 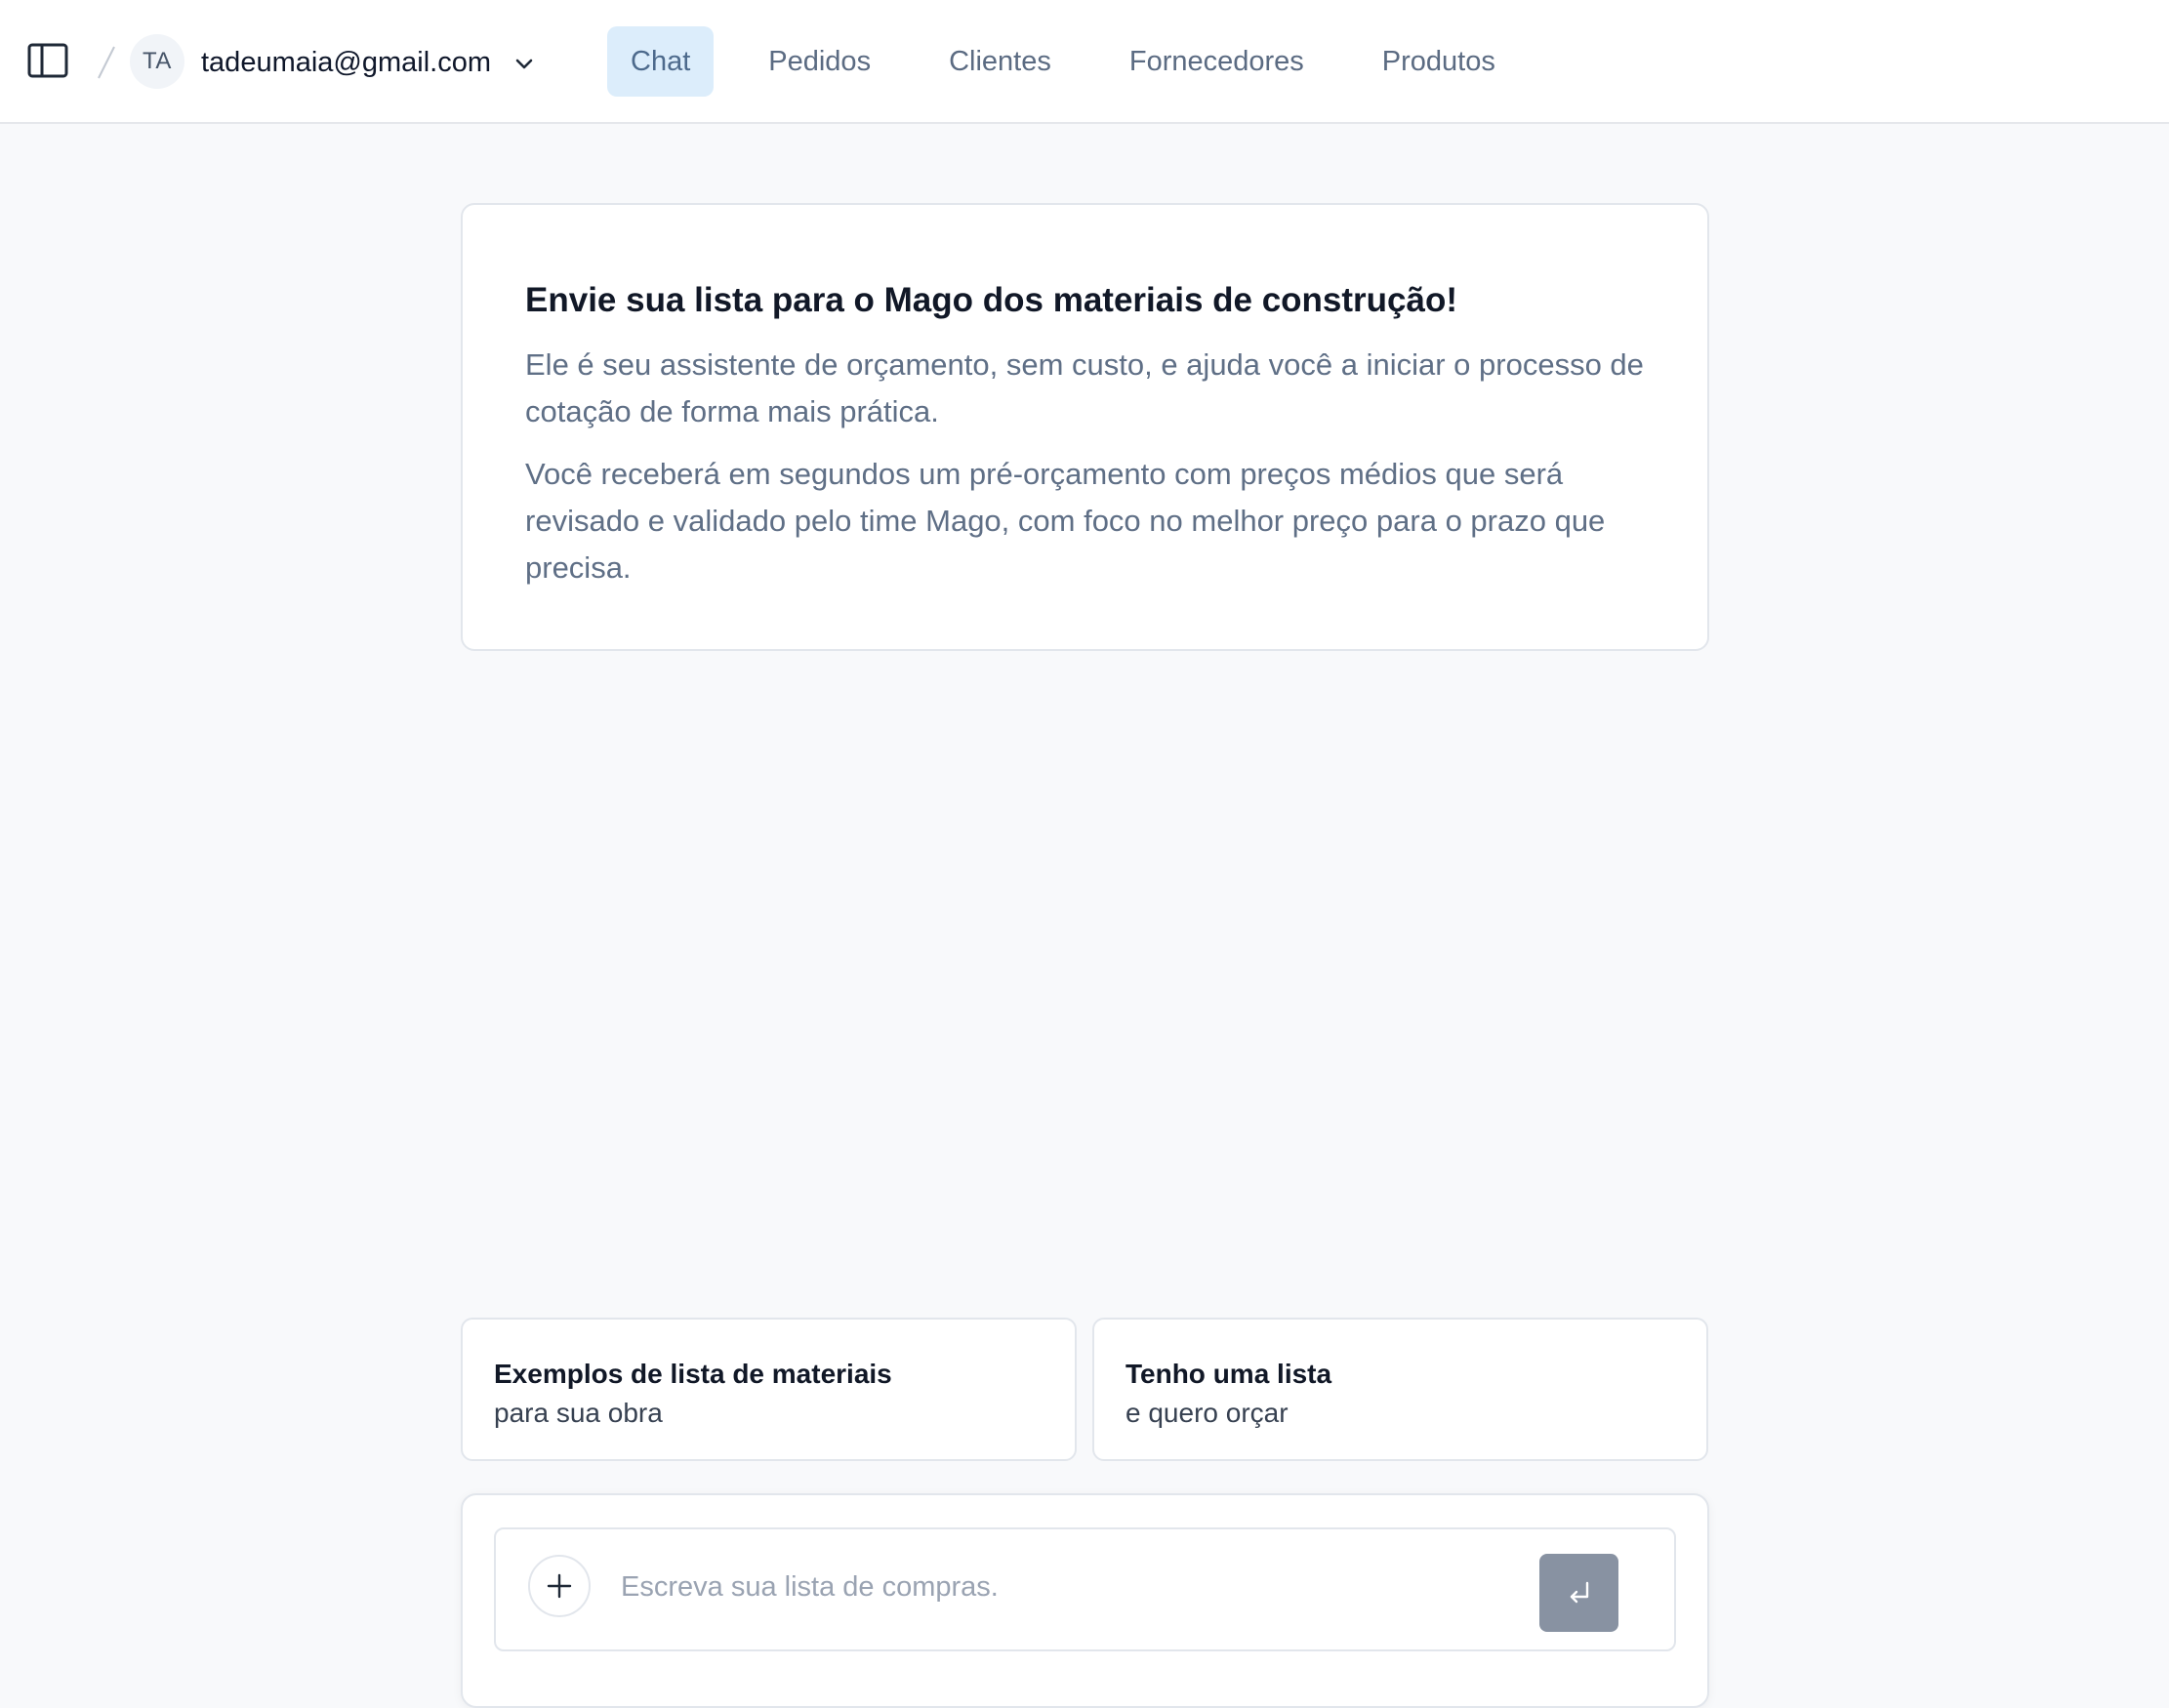 What do you see at coordinates (819, 61) in the screenshot?
I see `nav-tab-pedidos: Pedidos` at bounding box center [819, 61].